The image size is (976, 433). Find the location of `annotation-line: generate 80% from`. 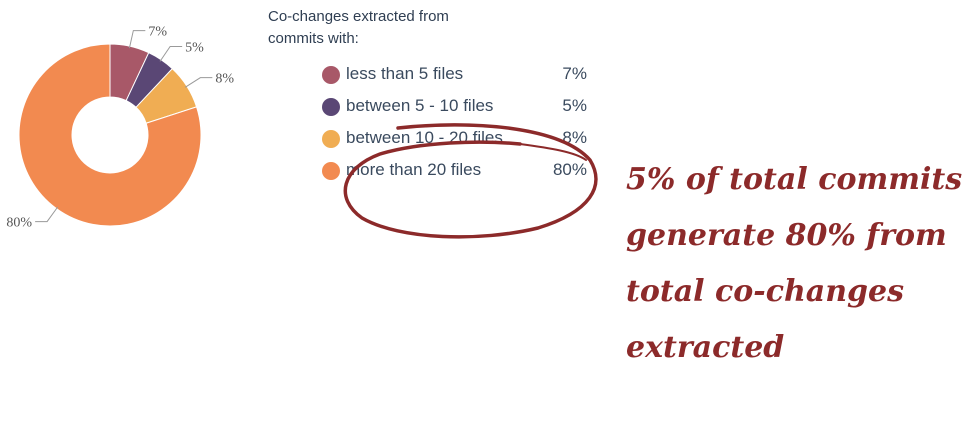

annotation-line: generate 80% from is located at coordinates (786, 235).